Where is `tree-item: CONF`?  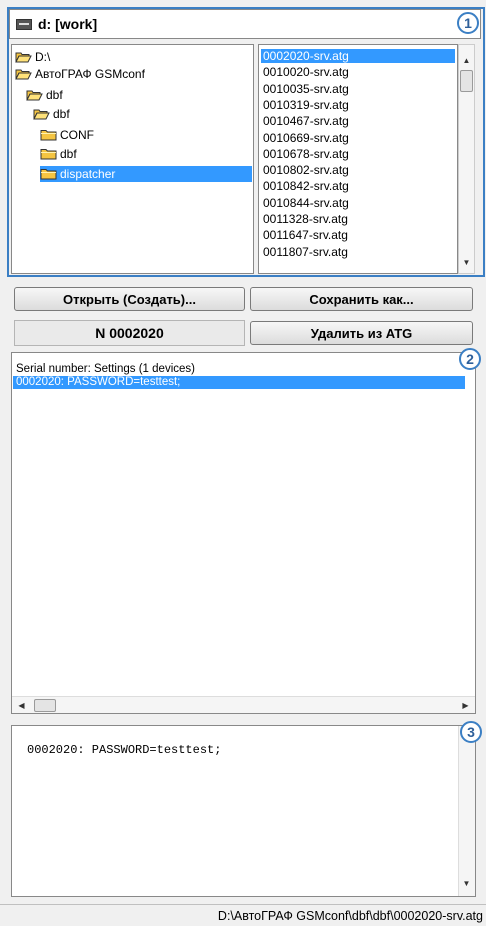
tree-item: CONF is located at coordinates (69, 135).